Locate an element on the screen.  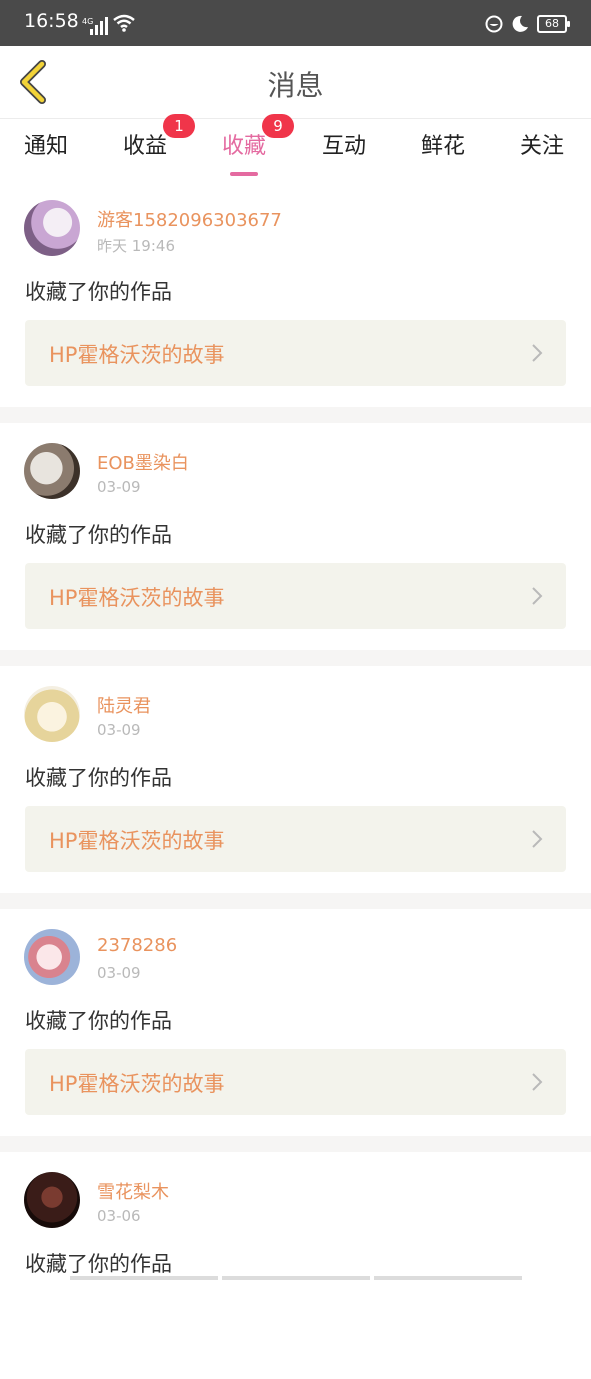
tab-interactions: 互动 is located at coordinates (344, 144).